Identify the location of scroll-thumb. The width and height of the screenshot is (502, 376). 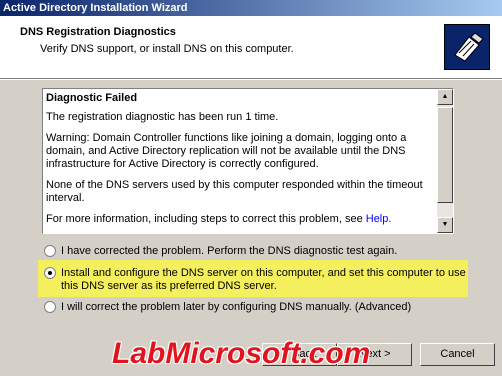
(445, 155).